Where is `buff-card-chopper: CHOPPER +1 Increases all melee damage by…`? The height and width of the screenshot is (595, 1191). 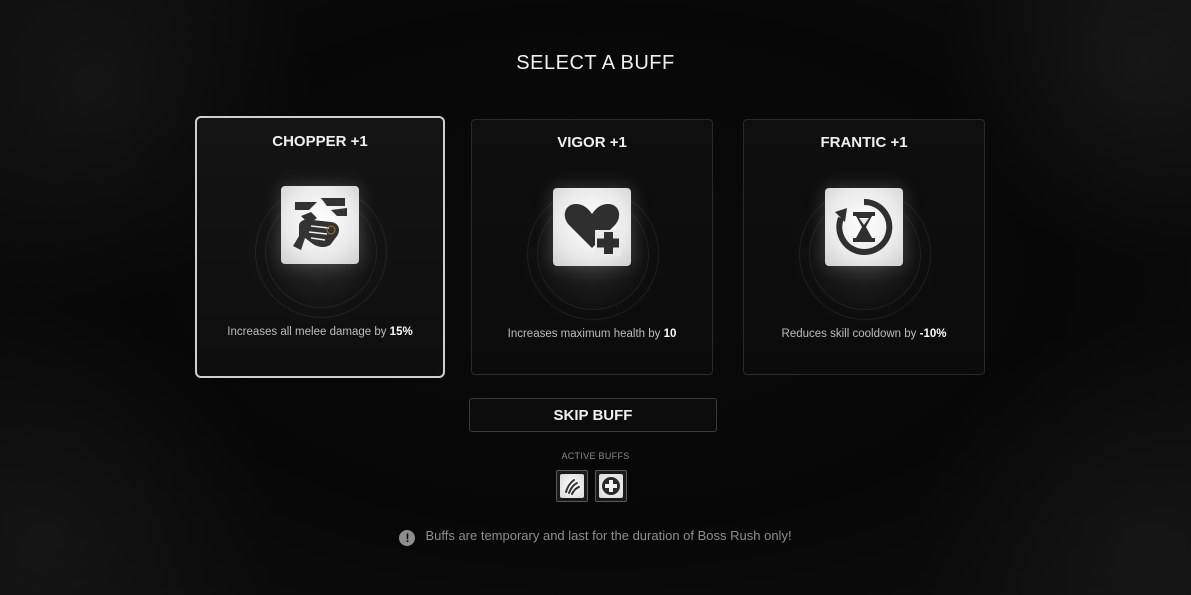
buff-card-chopper: CHOPPER +1 Increases all melee damage by… is located at coordinates (320, 247).